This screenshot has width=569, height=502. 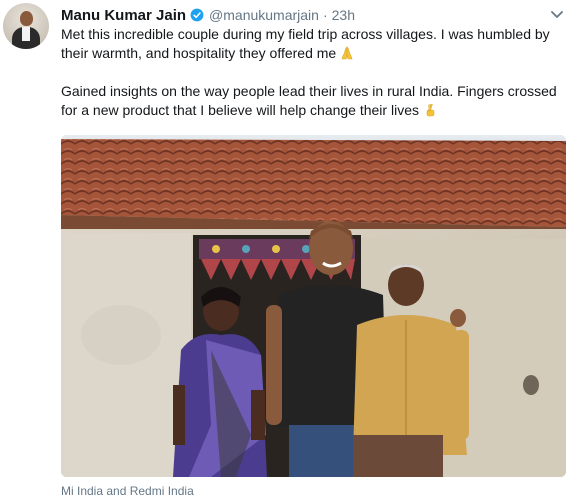 I want to click on tagged-users: Mi India and Redmi India, so click(x=127, y=491).